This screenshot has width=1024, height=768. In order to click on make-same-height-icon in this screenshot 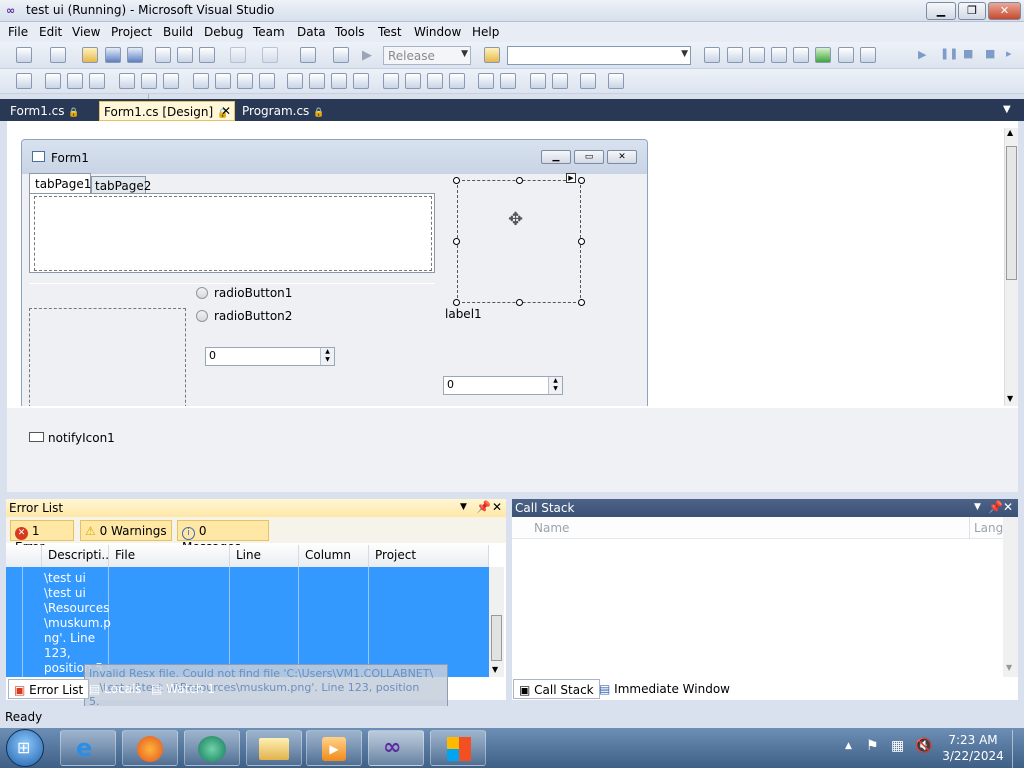, I will do `click(245, 81)`.